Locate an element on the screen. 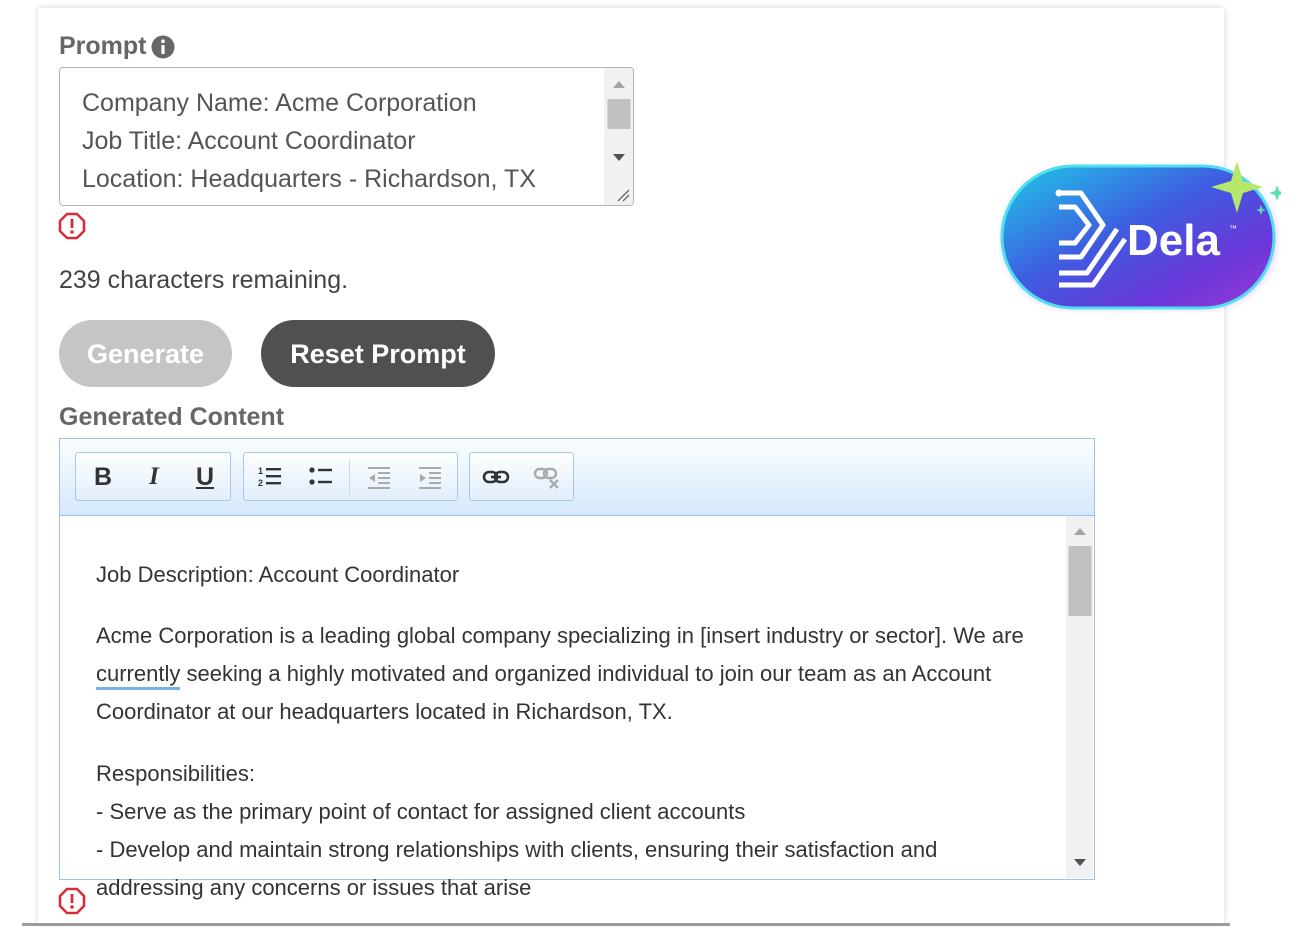 The width and height of the screenshot is (1311, 937). reset-prompt-button: Reset Prompt is located at coordinates (378, 353).